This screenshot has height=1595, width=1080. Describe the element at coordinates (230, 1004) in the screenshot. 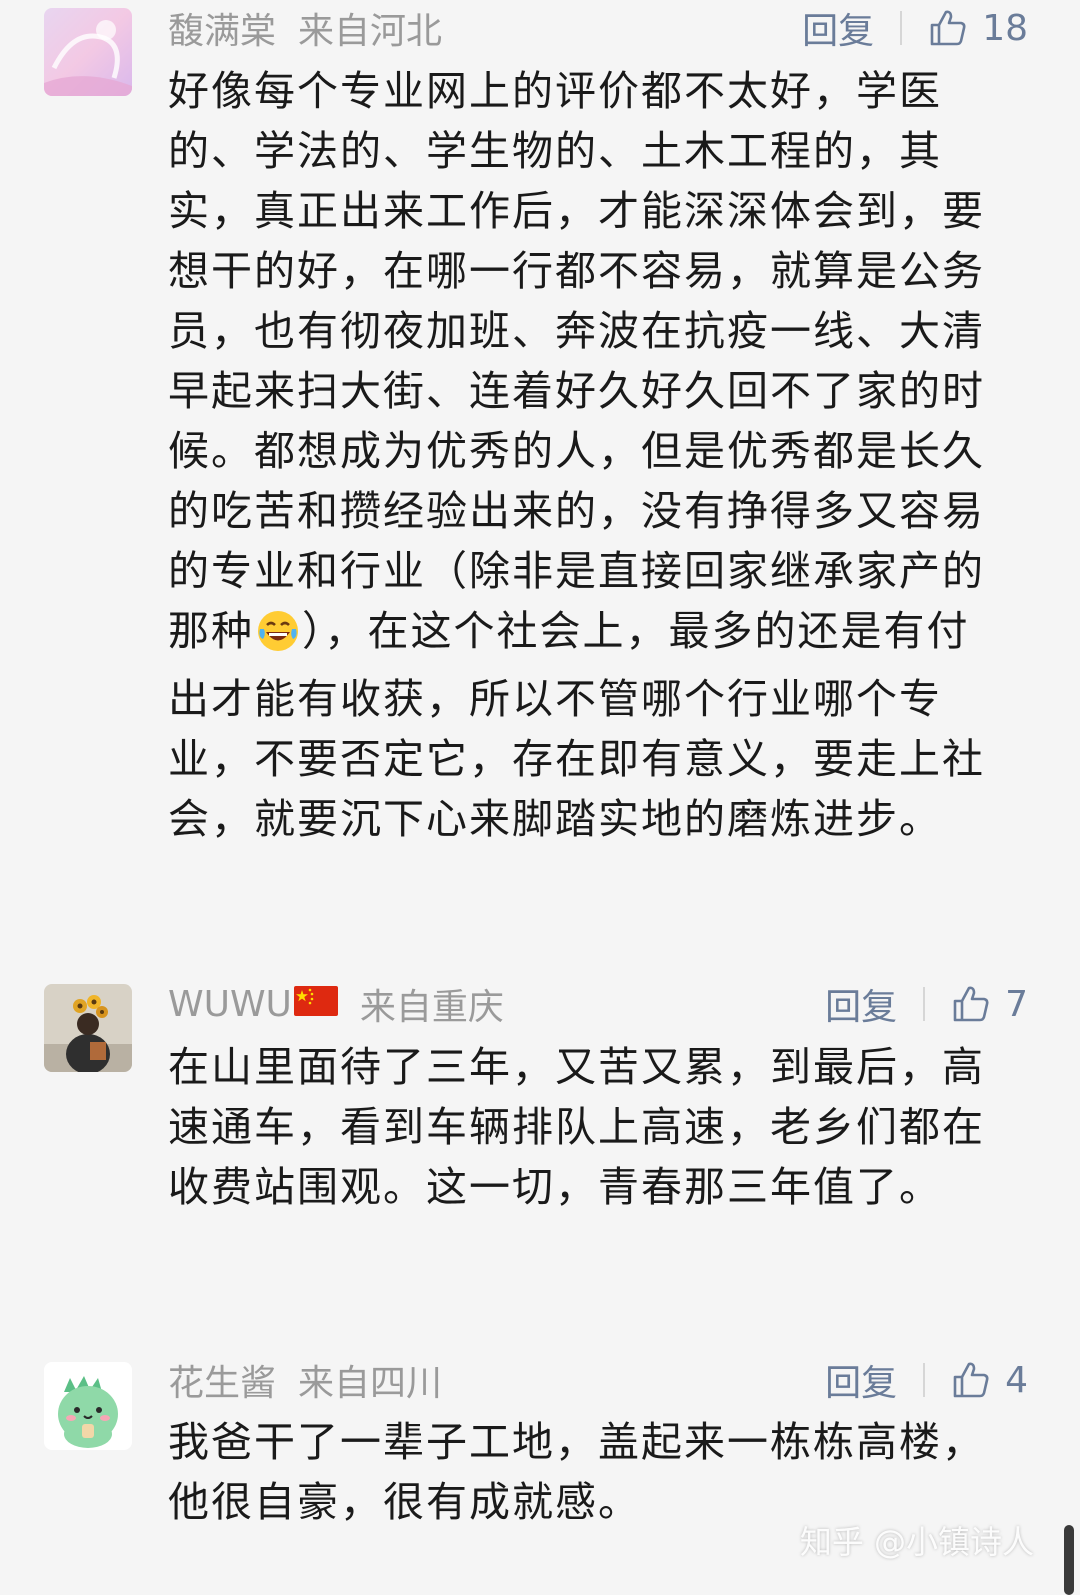

I see `username: WUWU` at that location.